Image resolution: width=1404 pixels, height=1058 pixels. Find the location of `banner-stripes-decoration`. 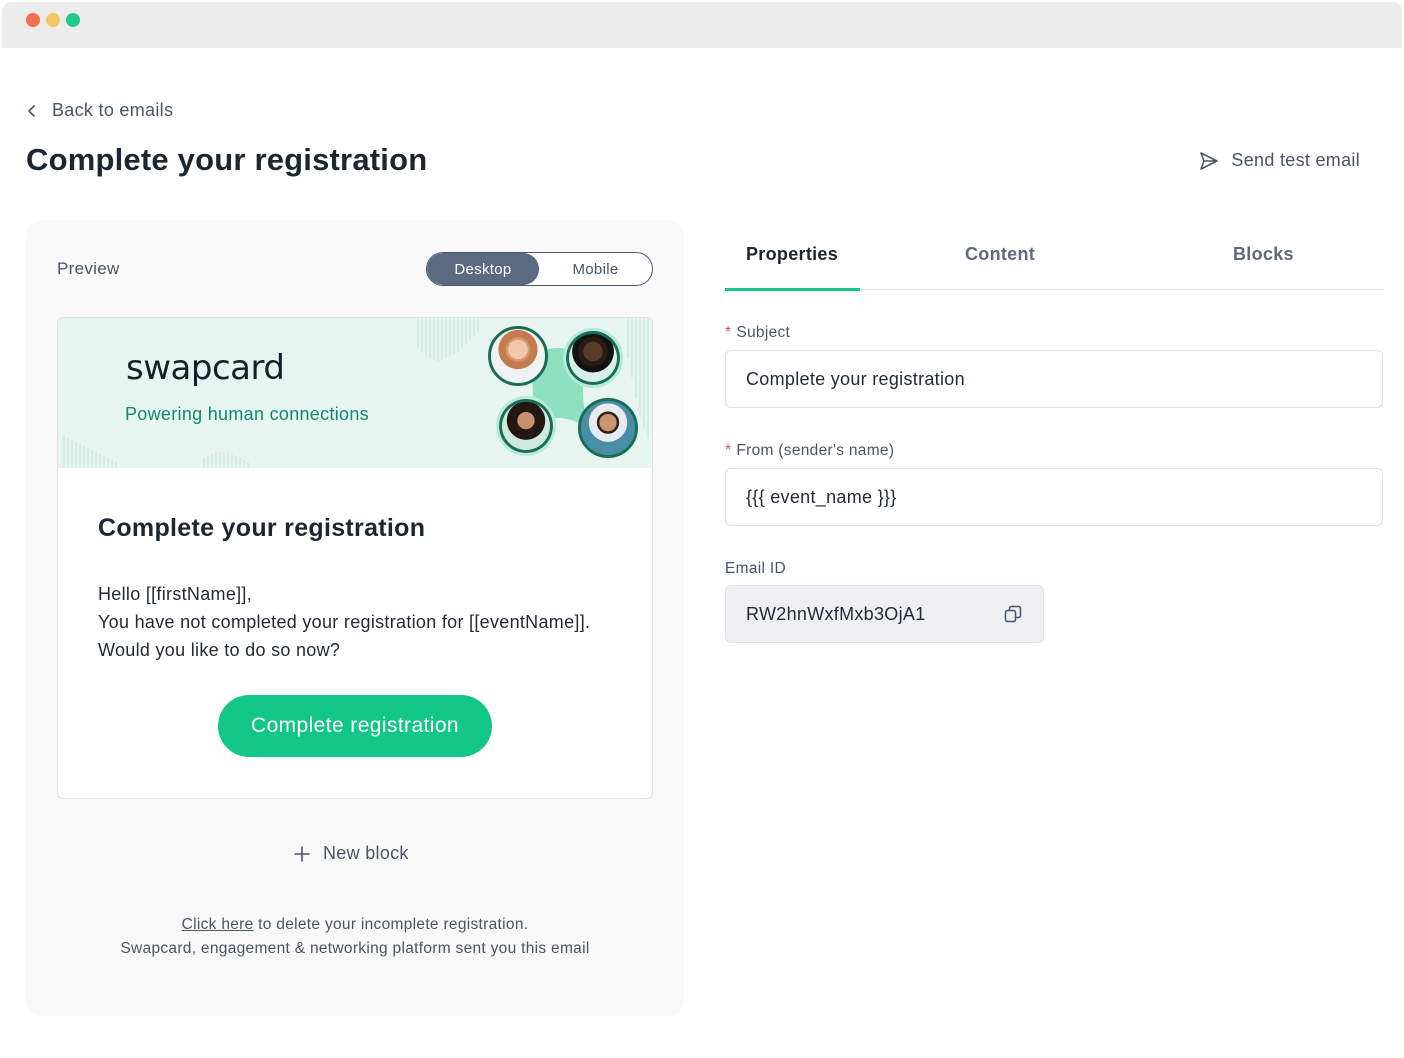

banner-stripes-decoration is located at coordinates (356, 393).